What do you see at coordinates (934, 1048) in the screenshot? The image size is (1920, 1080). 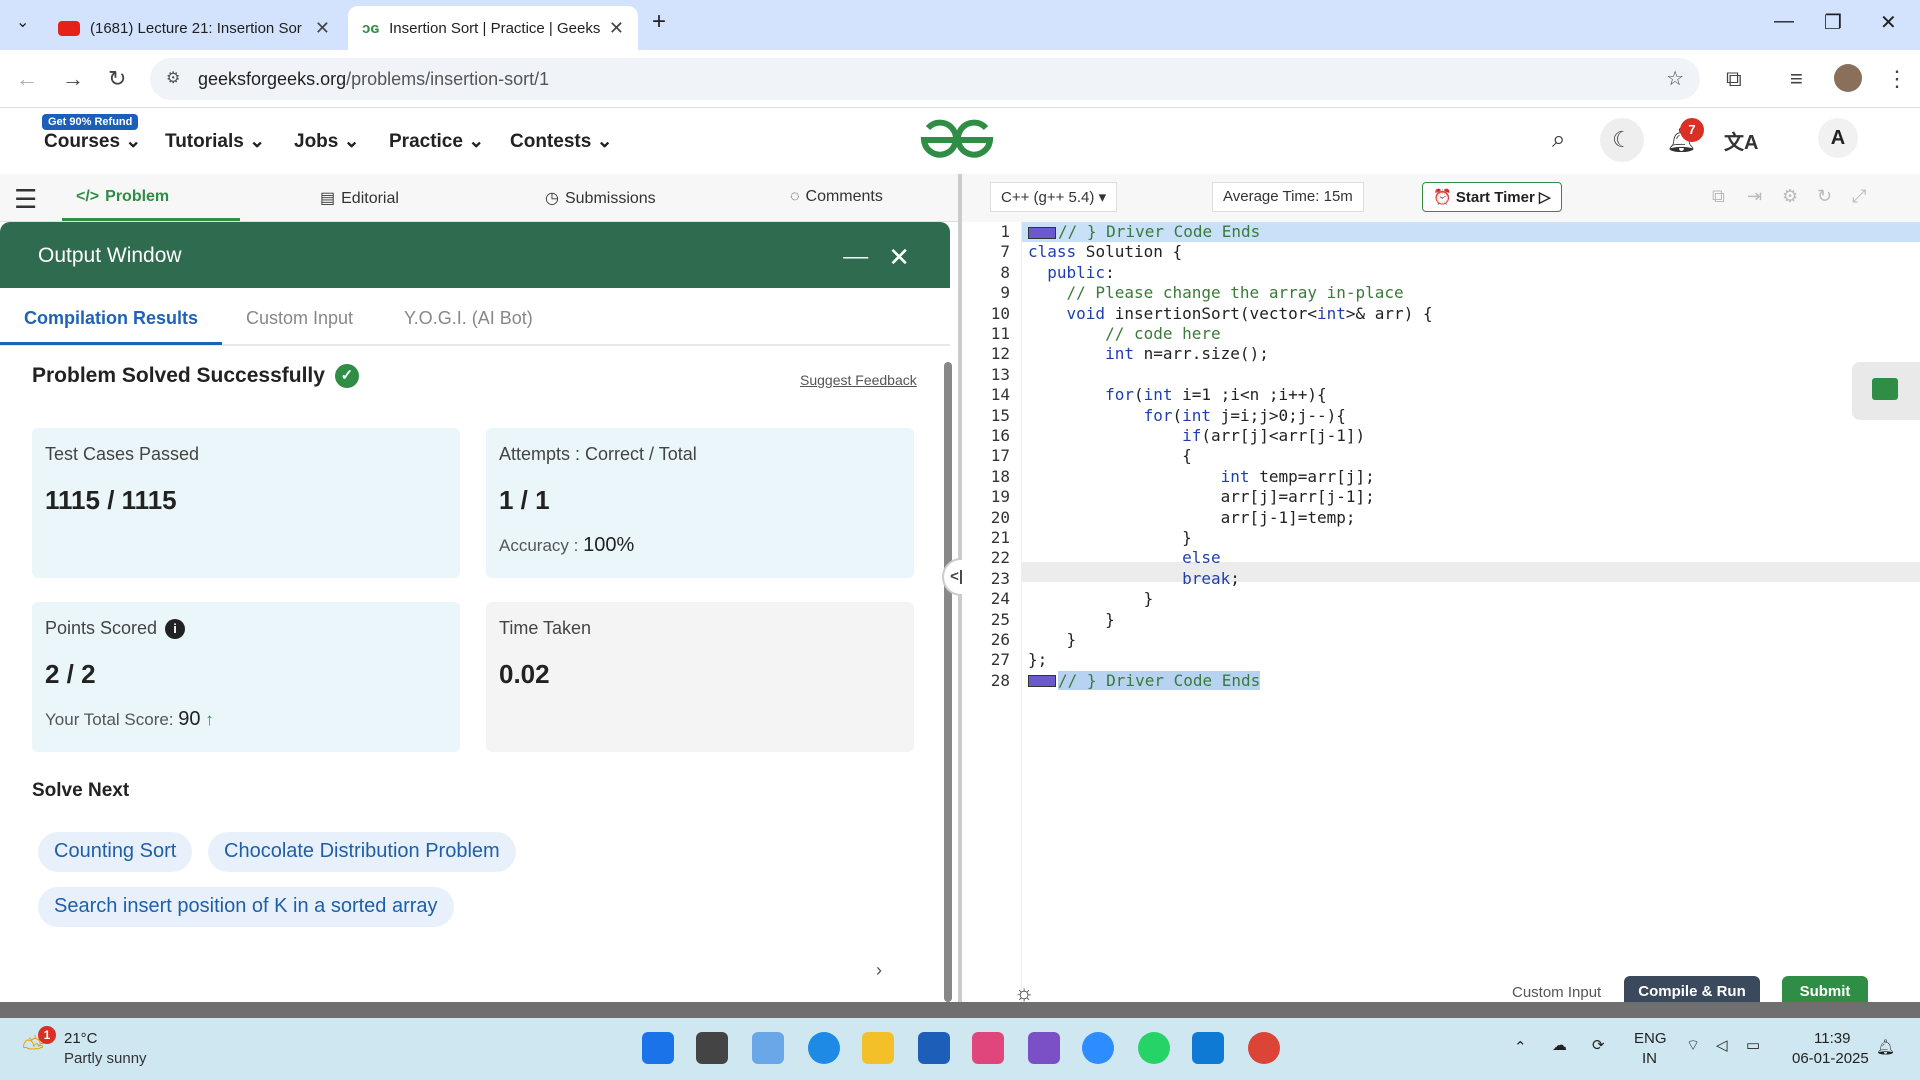 I see `store-icon` at bounding box center [934, 1048].